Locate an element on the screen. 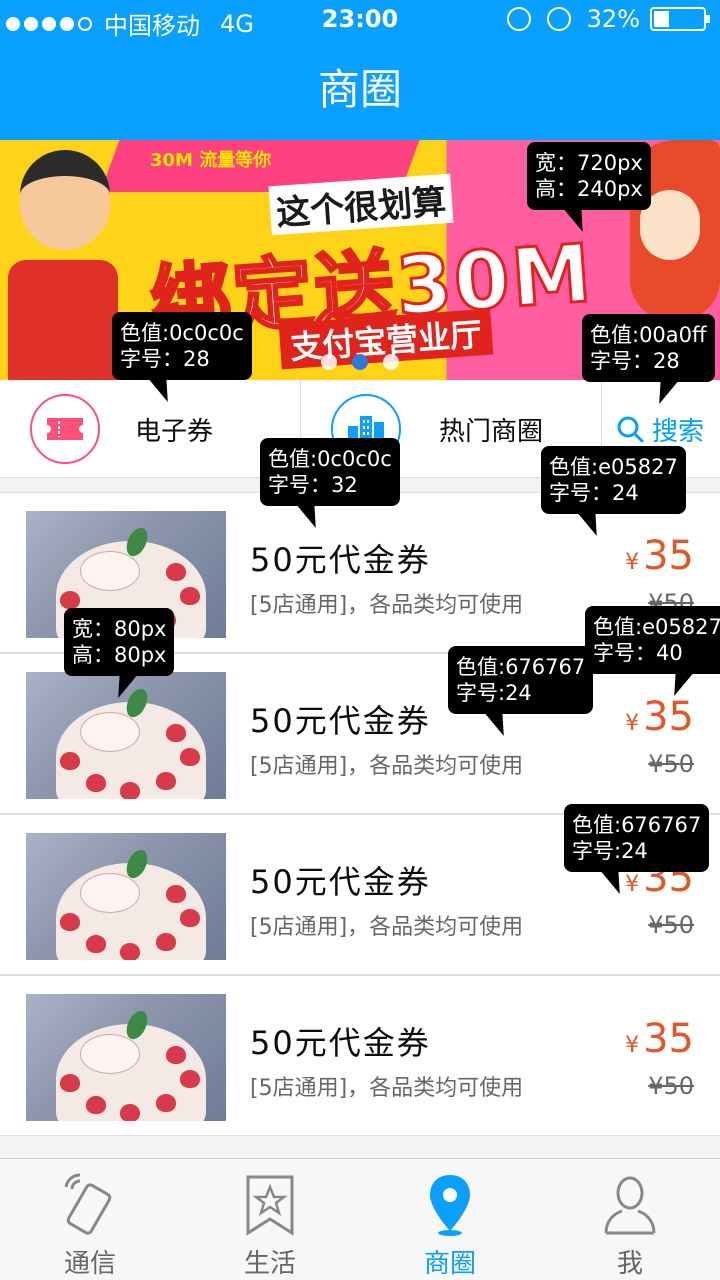 The height and width of the screenshot is (1280, 720). tab-communication: 通信 is located at coordinates (90, 1219).